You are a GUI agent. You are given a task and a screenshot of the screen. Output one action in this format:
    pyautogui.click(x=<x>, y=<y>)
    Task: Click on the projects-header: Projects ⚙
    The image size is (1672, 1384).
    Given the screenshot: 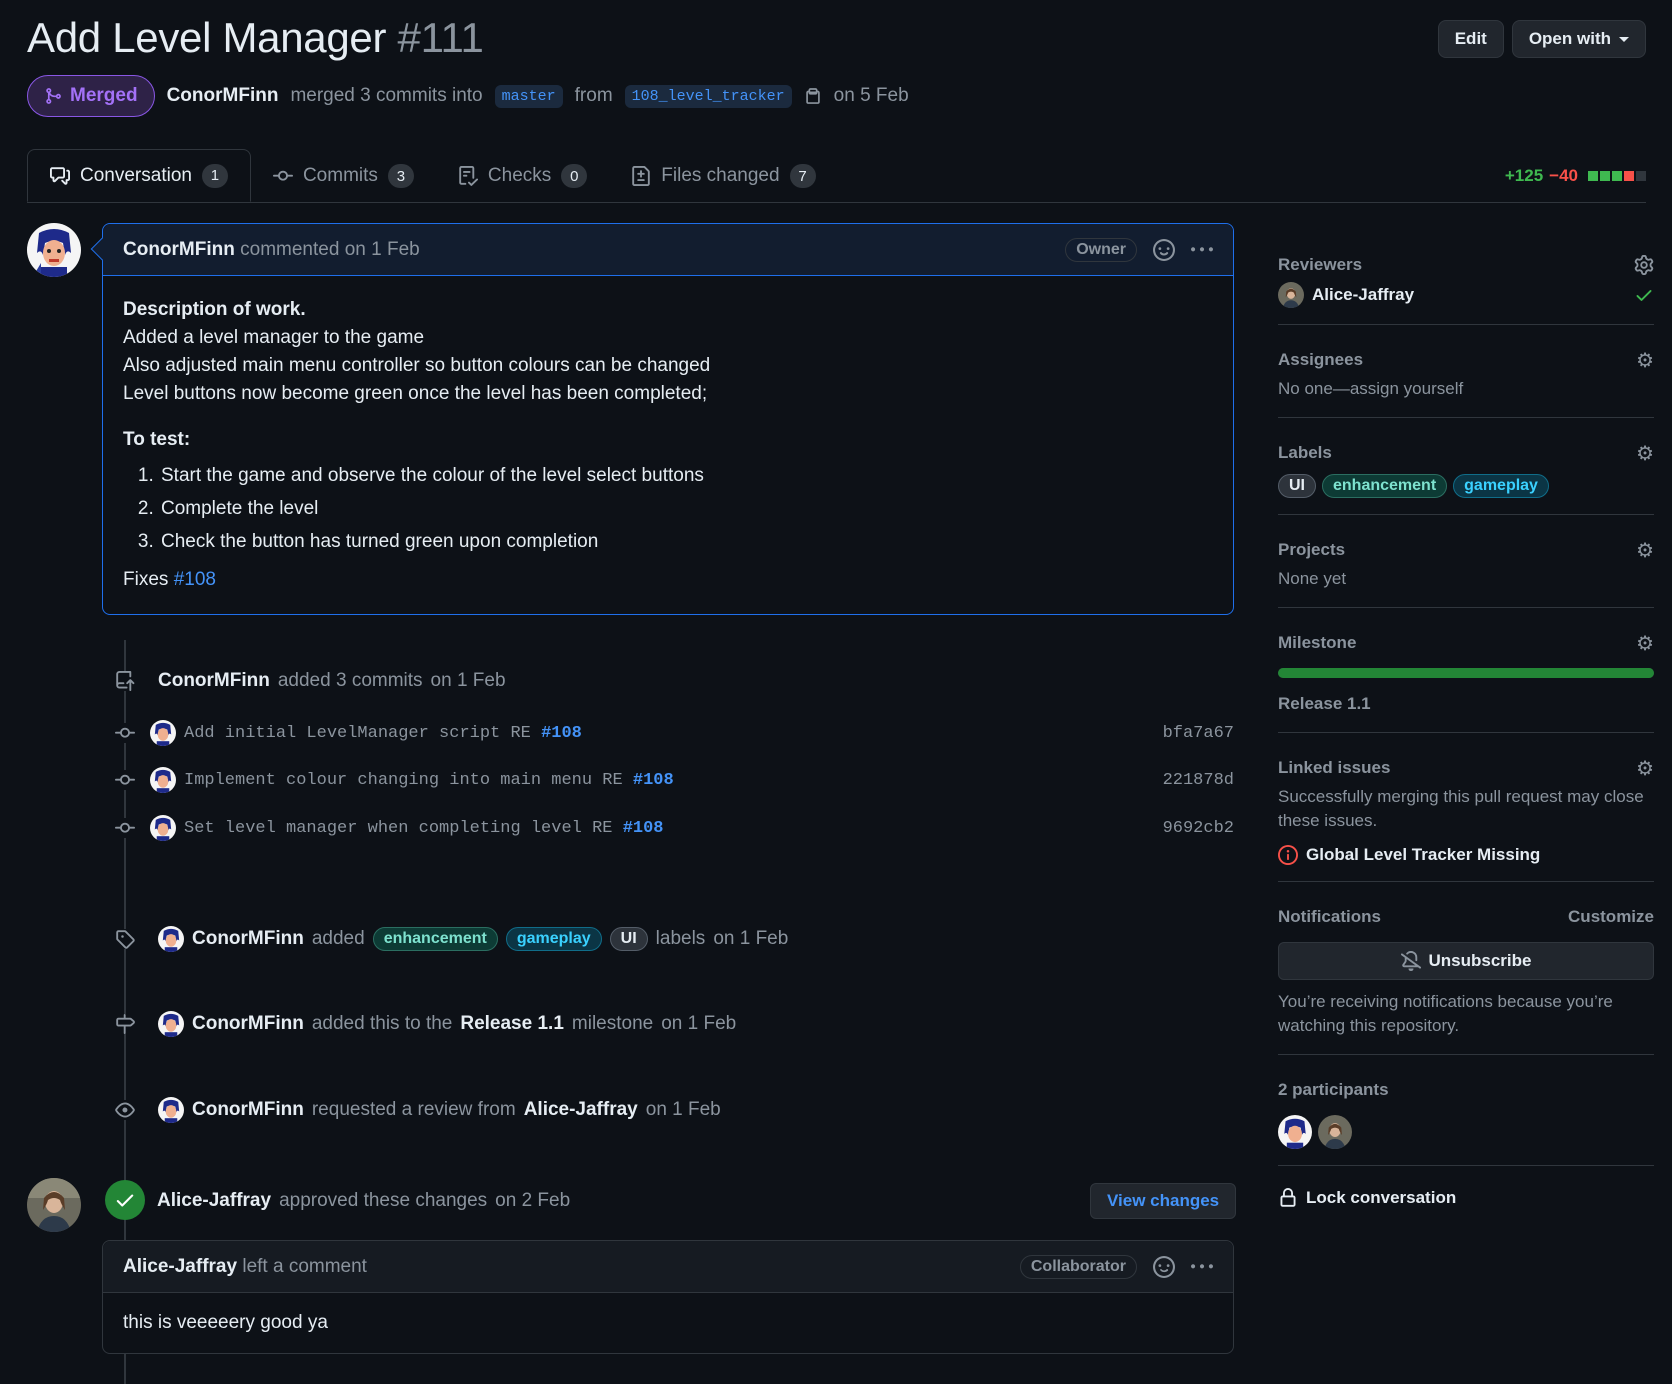 What is the action you would take?
    pyautogui.click(x=1466, y=550)
    